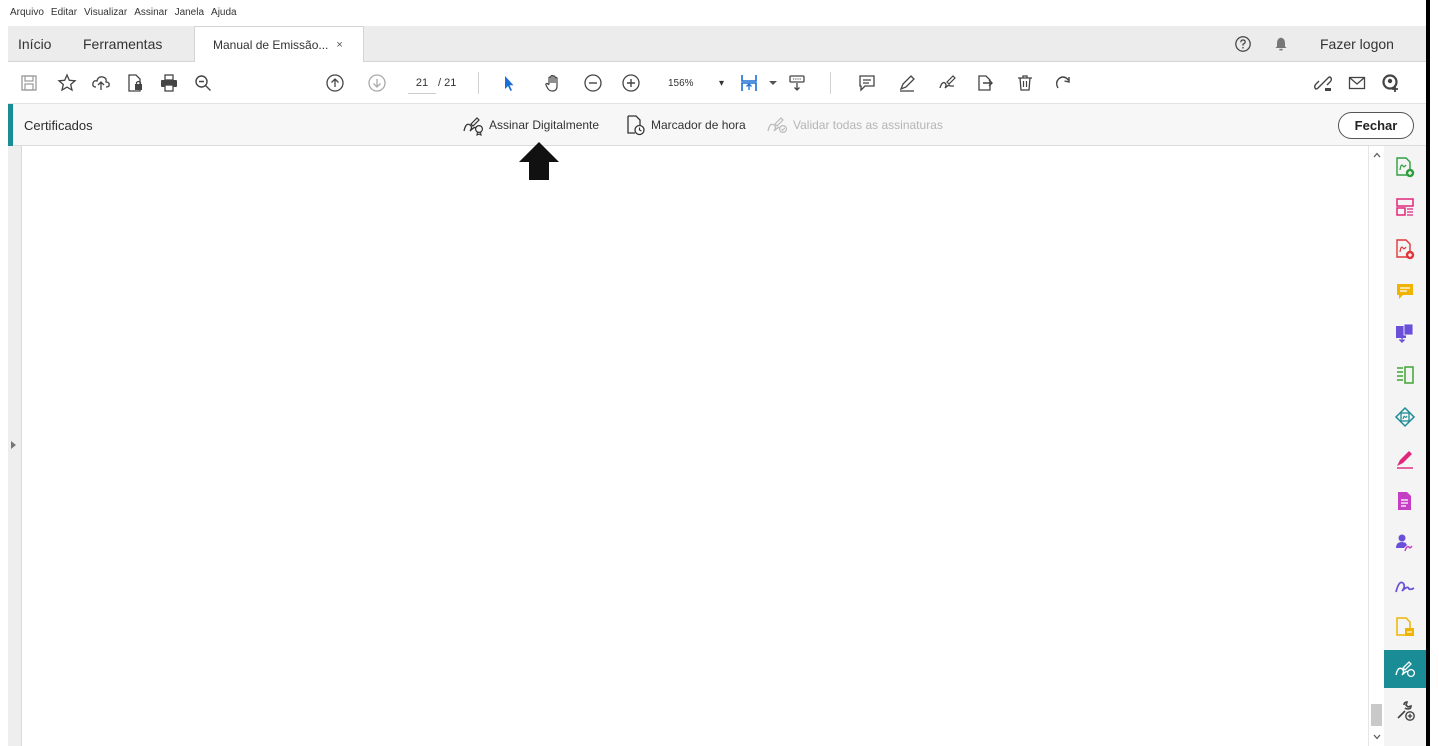 The height and width of the screenshot is (746, 1439). I want to click on right-tools-pane, so click(1405, 446).